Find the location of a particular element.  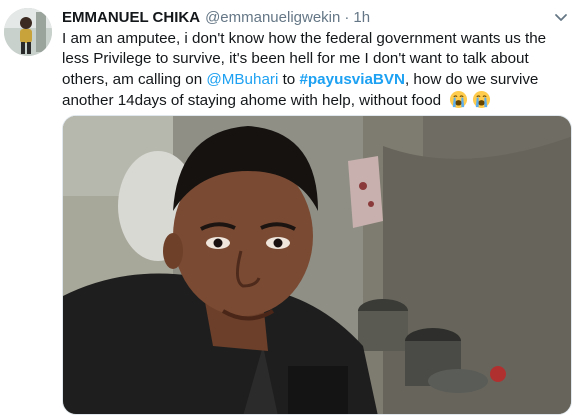

user-handle: @emmanueligwekin is located at coordinates (272, 17).